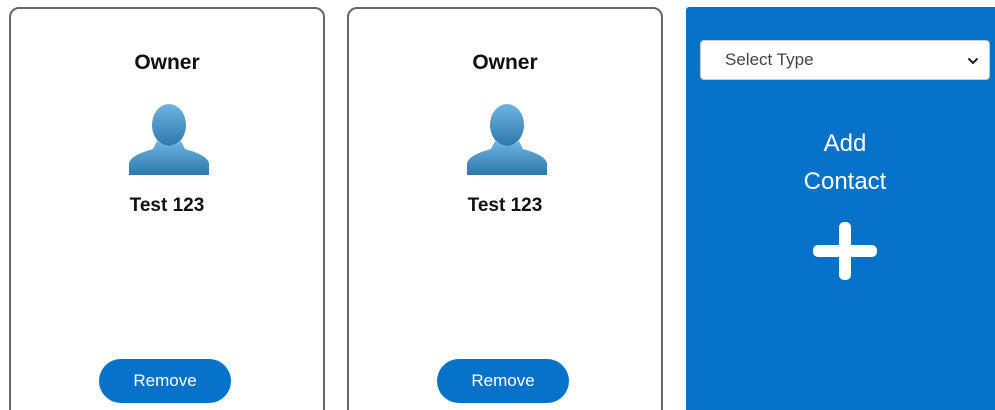  What do you see at coordinates (769, 59) in the screenshot?
I see `select-placeholder: Select Type` at bounding box center [769, 59].